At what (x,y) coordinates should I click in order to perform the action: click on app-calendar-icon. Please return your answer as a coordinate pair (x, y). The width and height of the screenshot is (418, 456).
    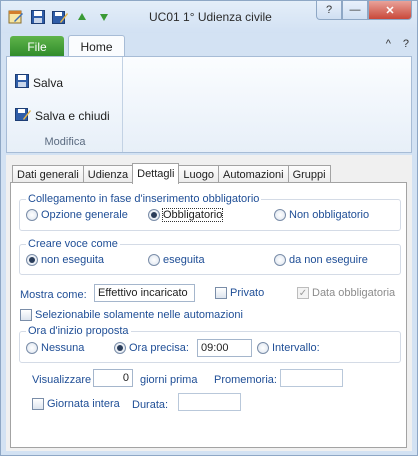
    Looking at the image, I should click on (16, 17).